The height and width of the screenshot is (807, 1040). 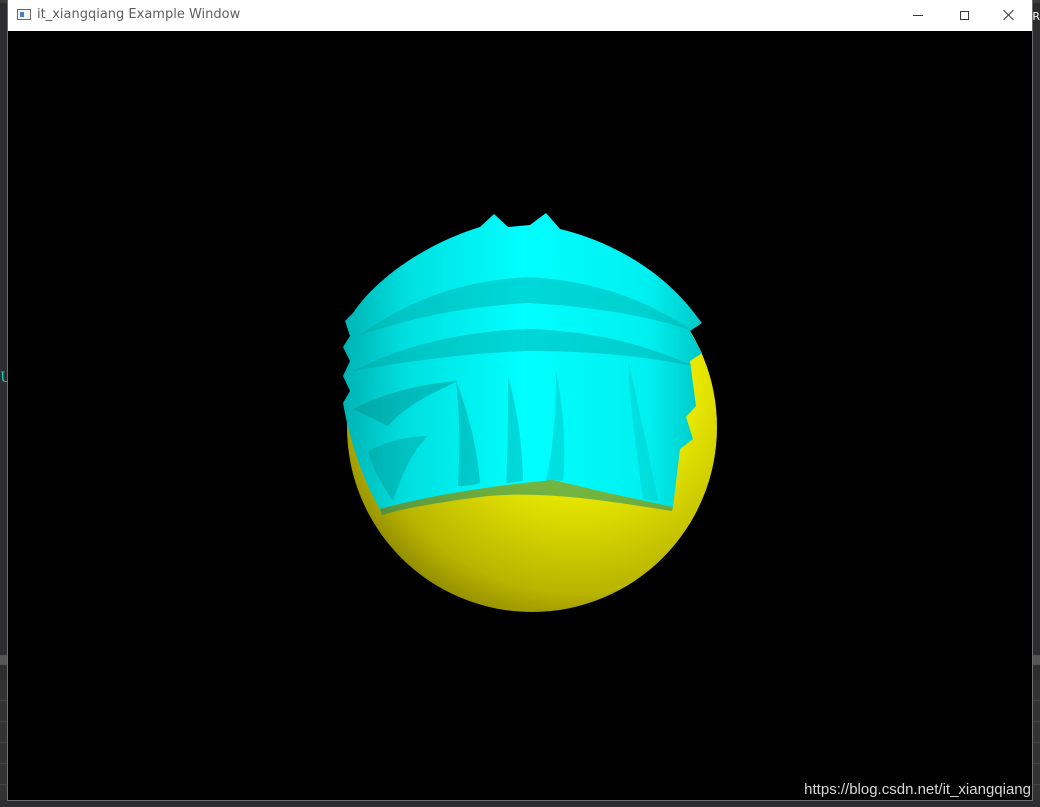 I want to click on close-button, so click(x=1009, y=15).